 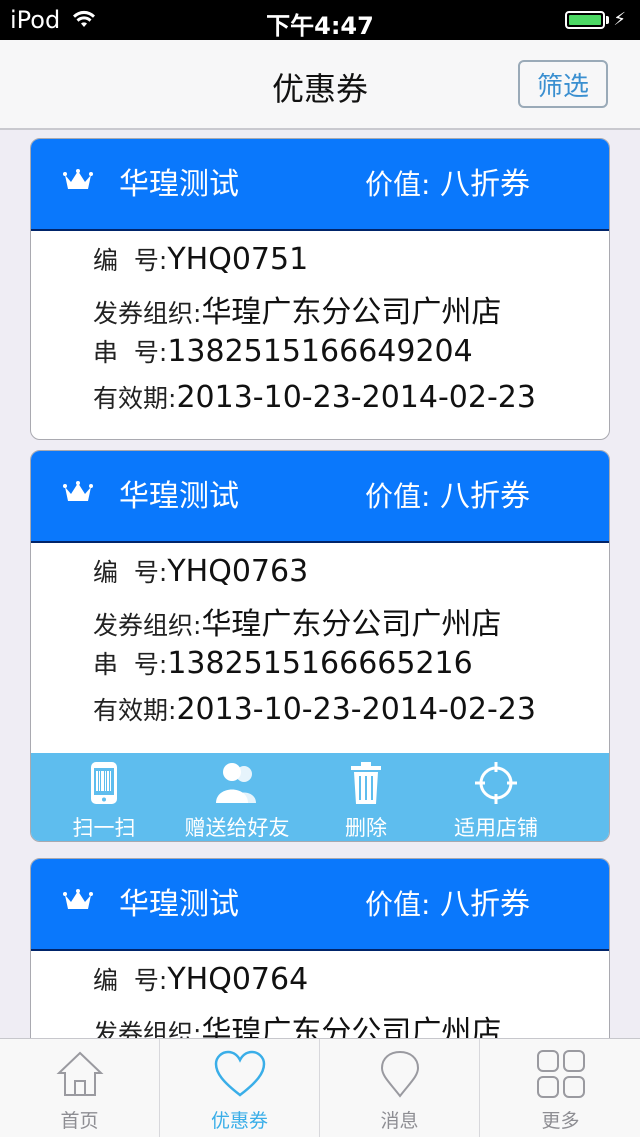 What do you see at coordinates (320, 85) in the screenshot?
I see `navigation-bar: 优惠券 筛选` at bounding box center [320, 85].